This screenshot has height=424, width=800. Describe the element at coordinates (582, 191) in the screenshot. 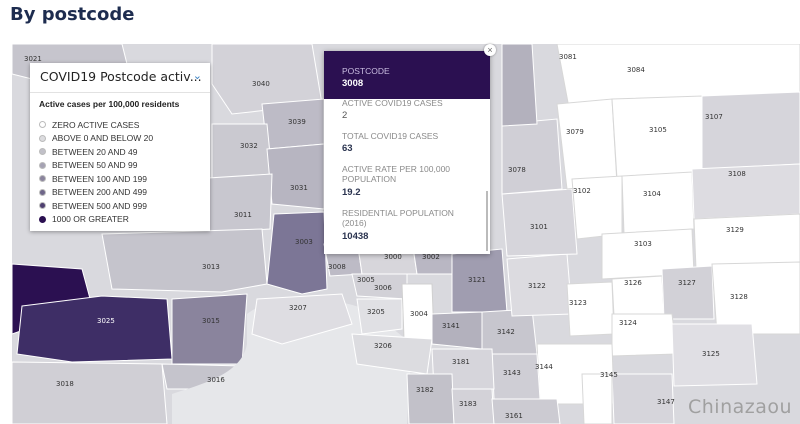

I see `label-3102: 3102` at that location.